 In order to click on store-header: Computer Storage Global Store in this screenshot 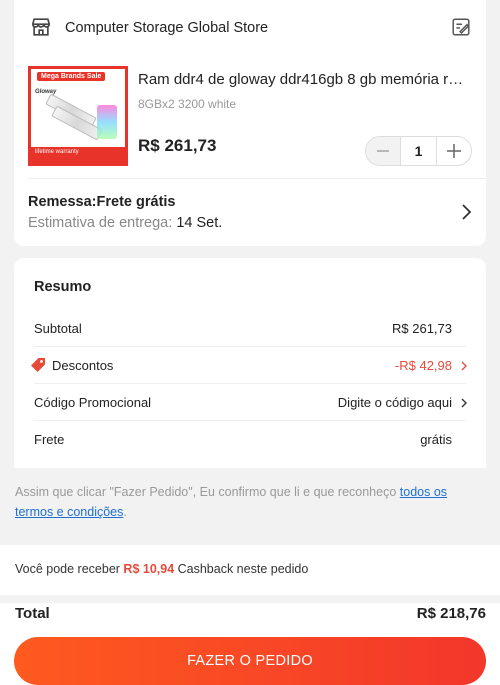, I will do `click(250, 29)`.